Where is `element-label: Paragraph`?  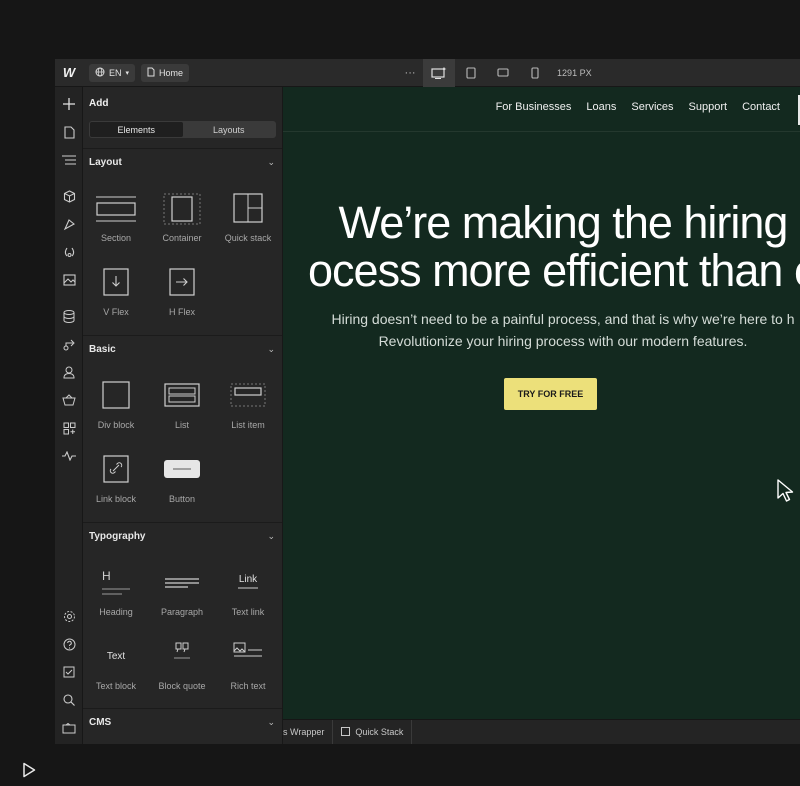
element-label: Paragraph is located at coordinates (182, 612).